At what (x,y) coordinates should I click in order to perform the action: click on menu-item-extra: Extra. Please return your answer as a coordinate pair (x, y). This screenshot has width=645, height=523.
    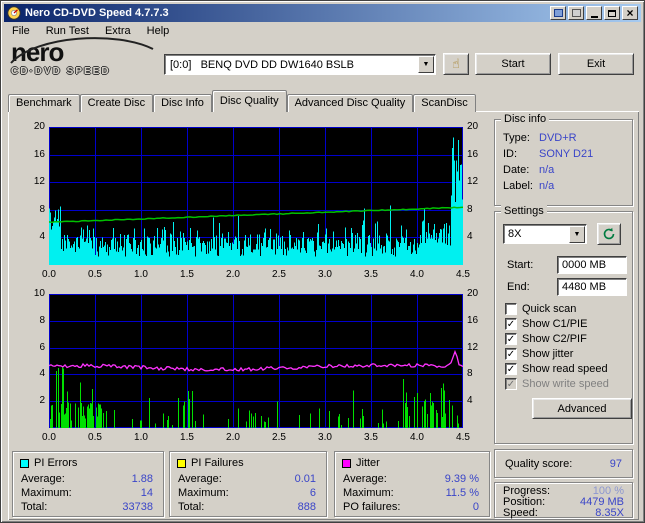
    Looking at the image, I should click on (118, 31).